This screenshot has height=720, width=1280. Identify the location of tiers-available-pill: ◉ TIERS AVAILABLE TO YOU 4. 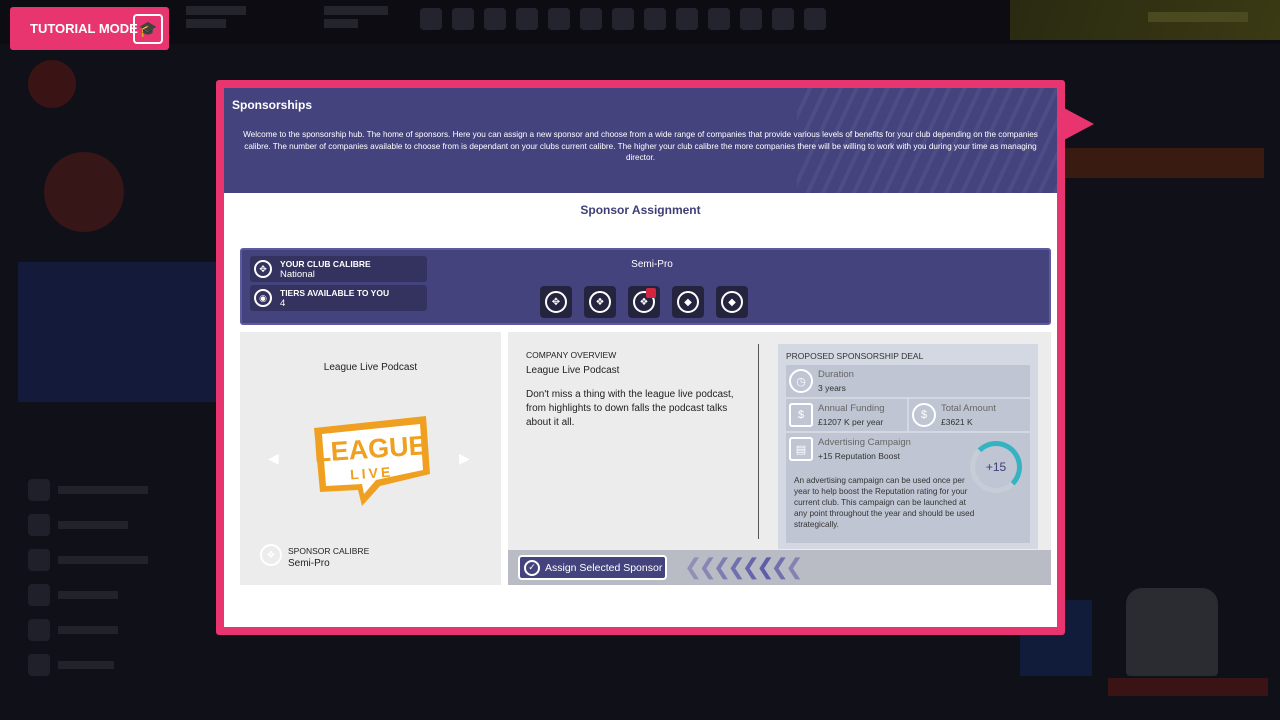
(338, 298).